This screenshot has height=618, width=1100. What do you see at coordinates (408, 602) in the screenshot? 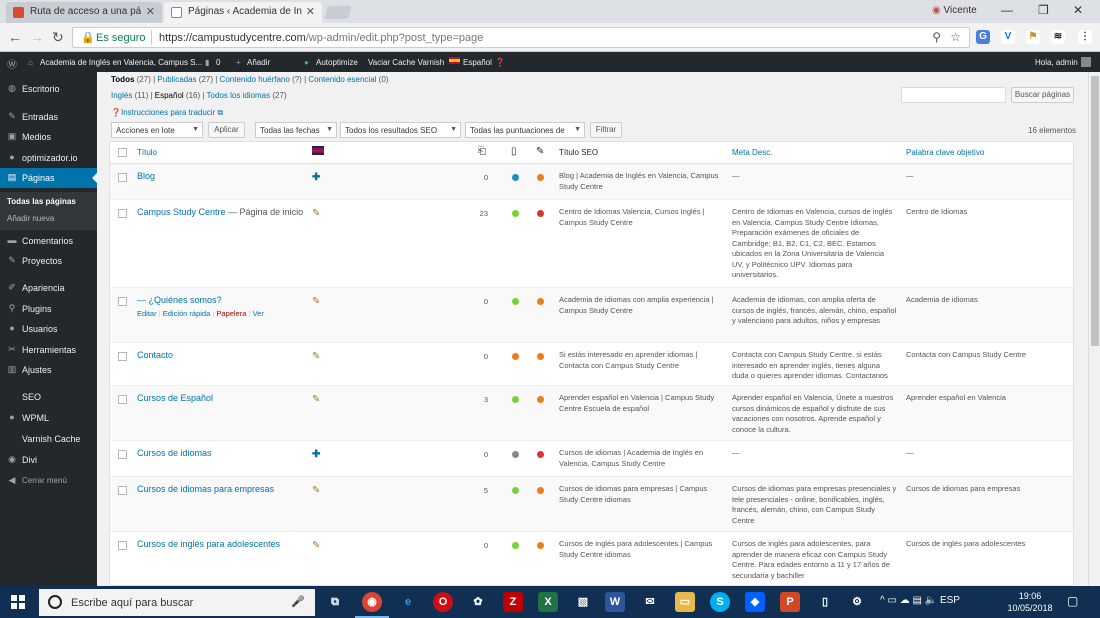
I see `edge-icon: e` at bounding box center [408, 602].